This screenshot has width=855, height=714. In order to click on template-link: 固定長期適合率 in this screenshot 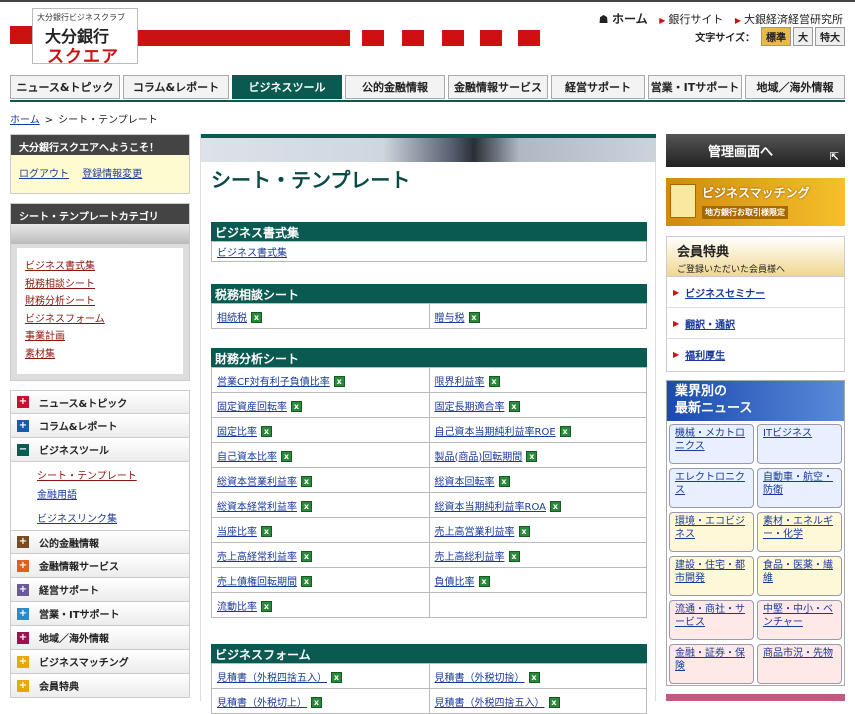, I will do `click(470, 407)`.